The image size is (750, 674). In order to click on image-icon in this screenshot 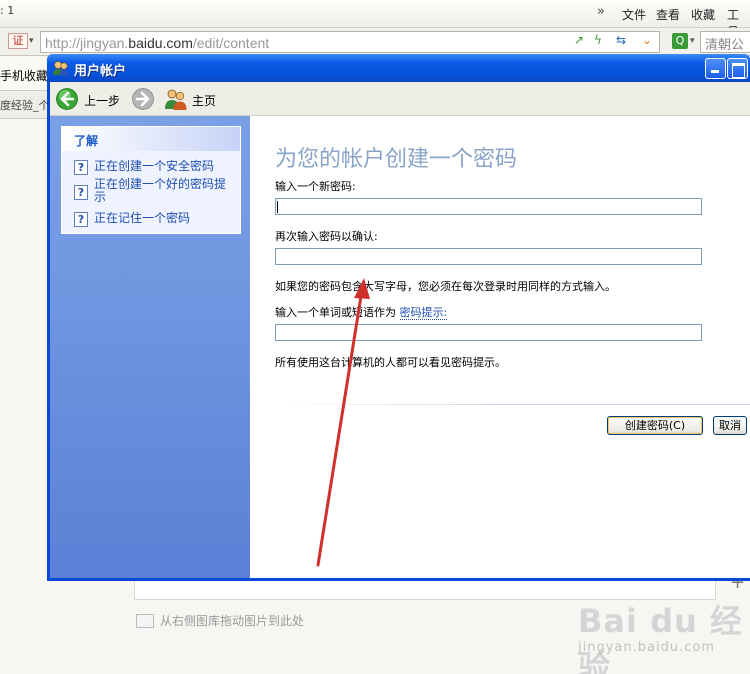, I will do `click(145, 621)`.